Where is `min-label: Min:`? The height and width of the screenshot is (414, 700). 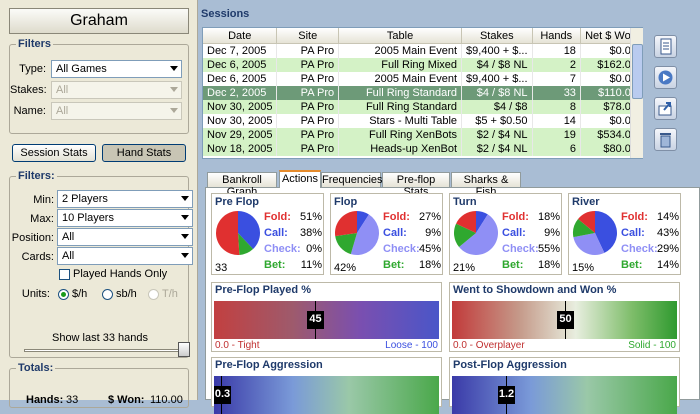 min-label: Min: is located at coordinates (43, 200).